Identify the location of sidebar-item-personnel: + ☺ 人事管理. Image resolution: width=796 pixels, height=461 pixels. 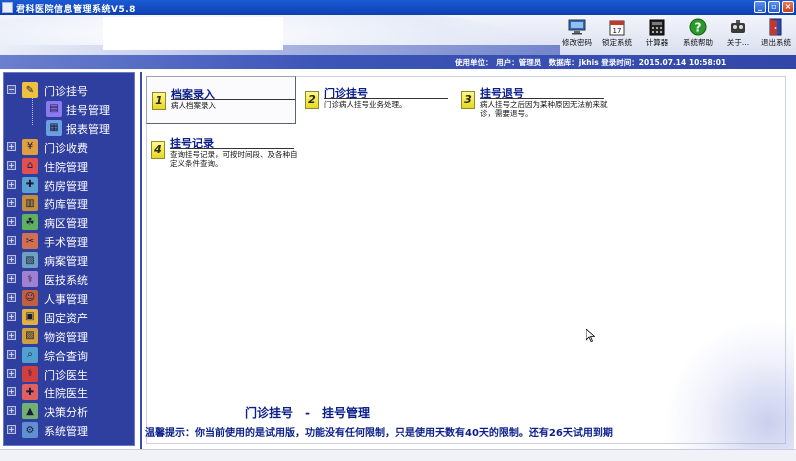
(70, 298).